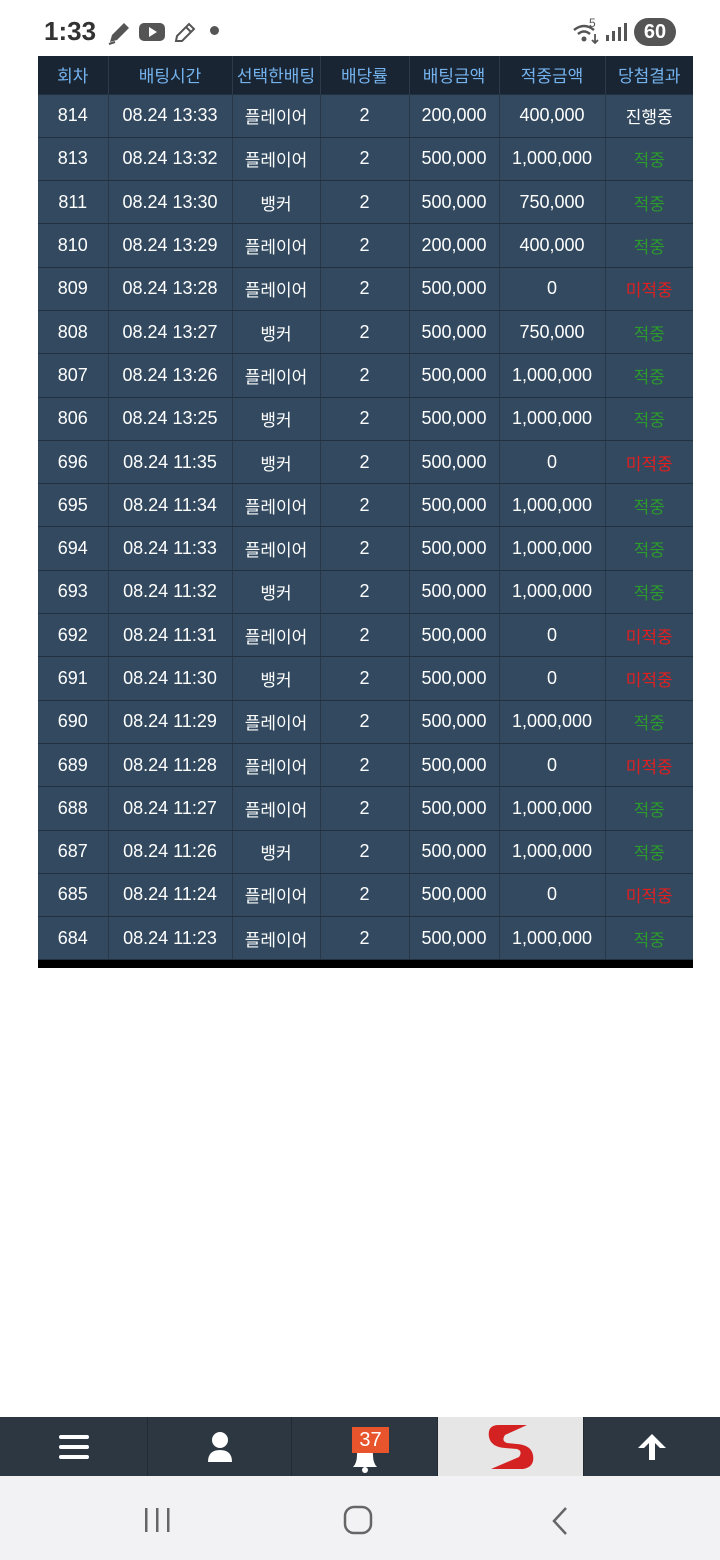 The height and width of the screenshot is (1560, 720). I want to click on user-icon, so click(219, 1446).